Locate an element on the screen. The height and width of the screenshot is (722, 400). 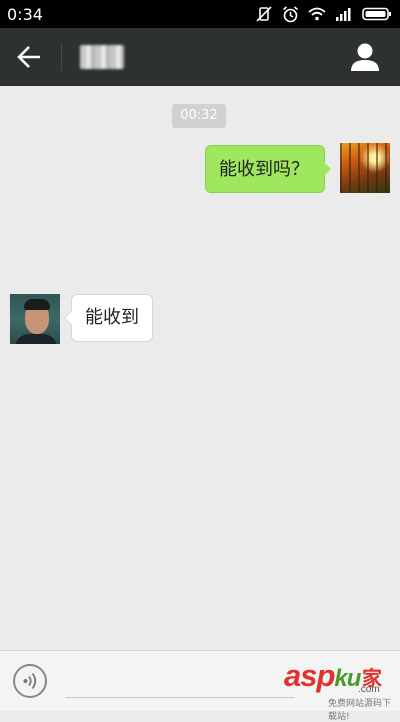
watermark: aspku 家 .com 免费网站源码下载站! is located at coordinates (308, 690).